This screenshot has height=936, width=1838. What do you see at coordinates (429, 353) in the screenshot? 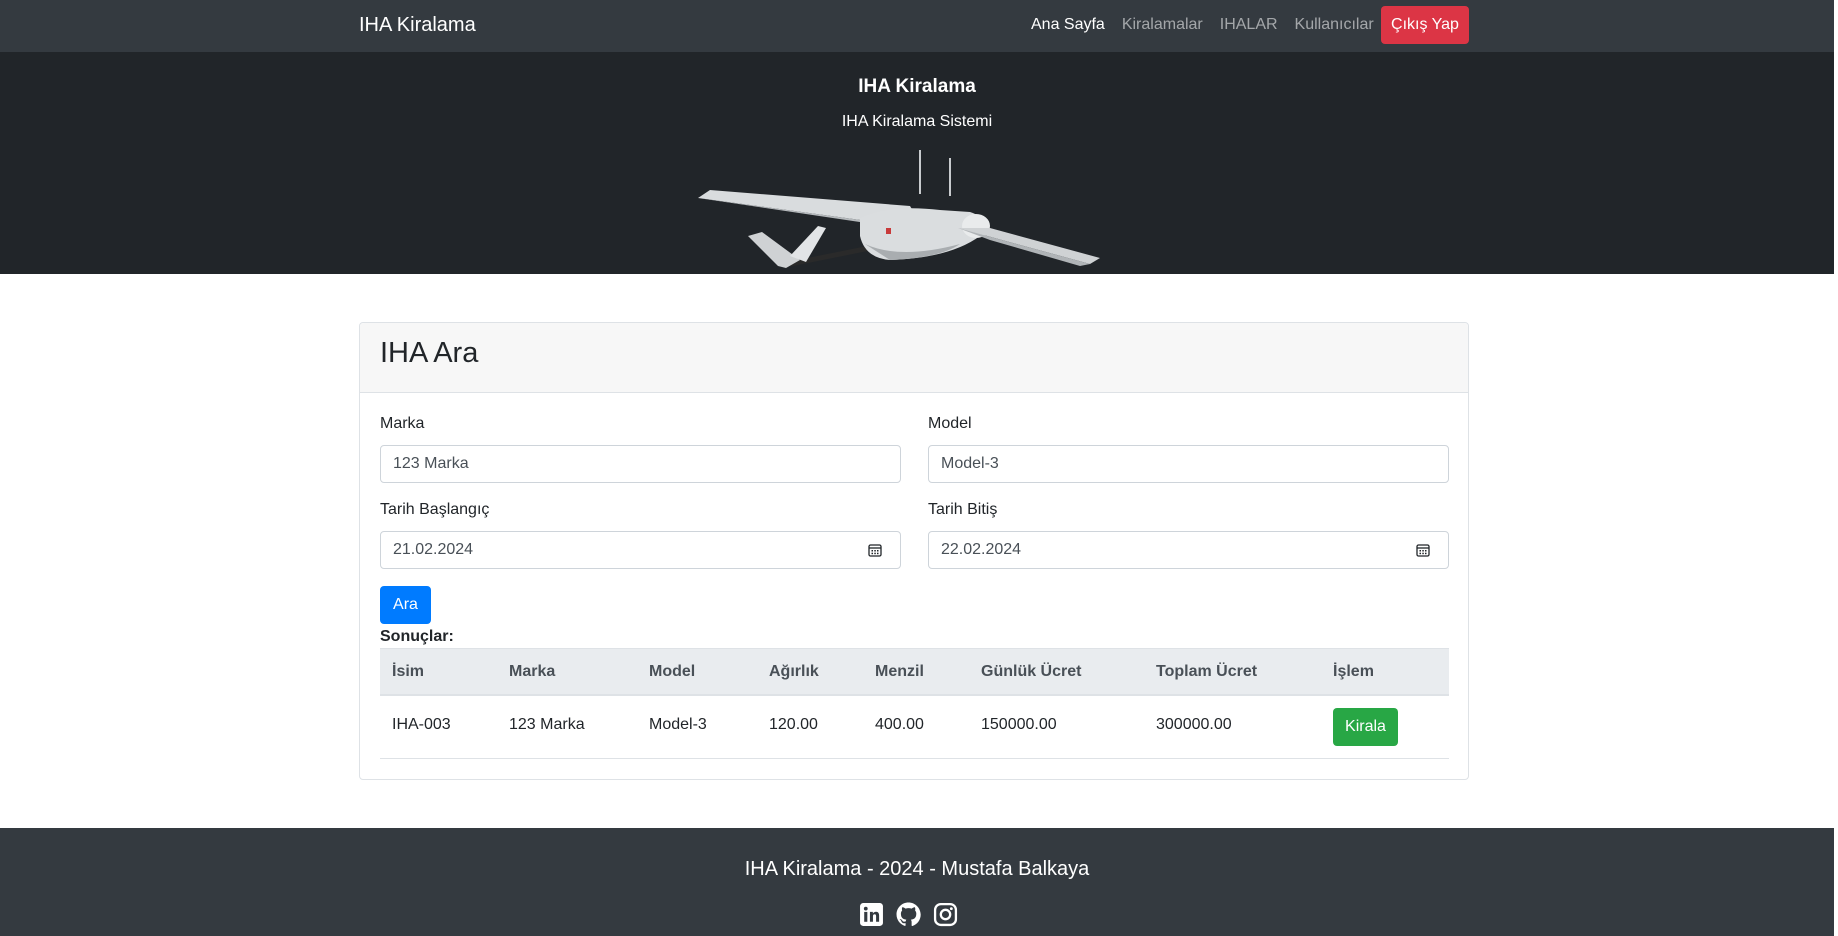
I see `card-title: IHA Ara` at bounding box center [429, 353].